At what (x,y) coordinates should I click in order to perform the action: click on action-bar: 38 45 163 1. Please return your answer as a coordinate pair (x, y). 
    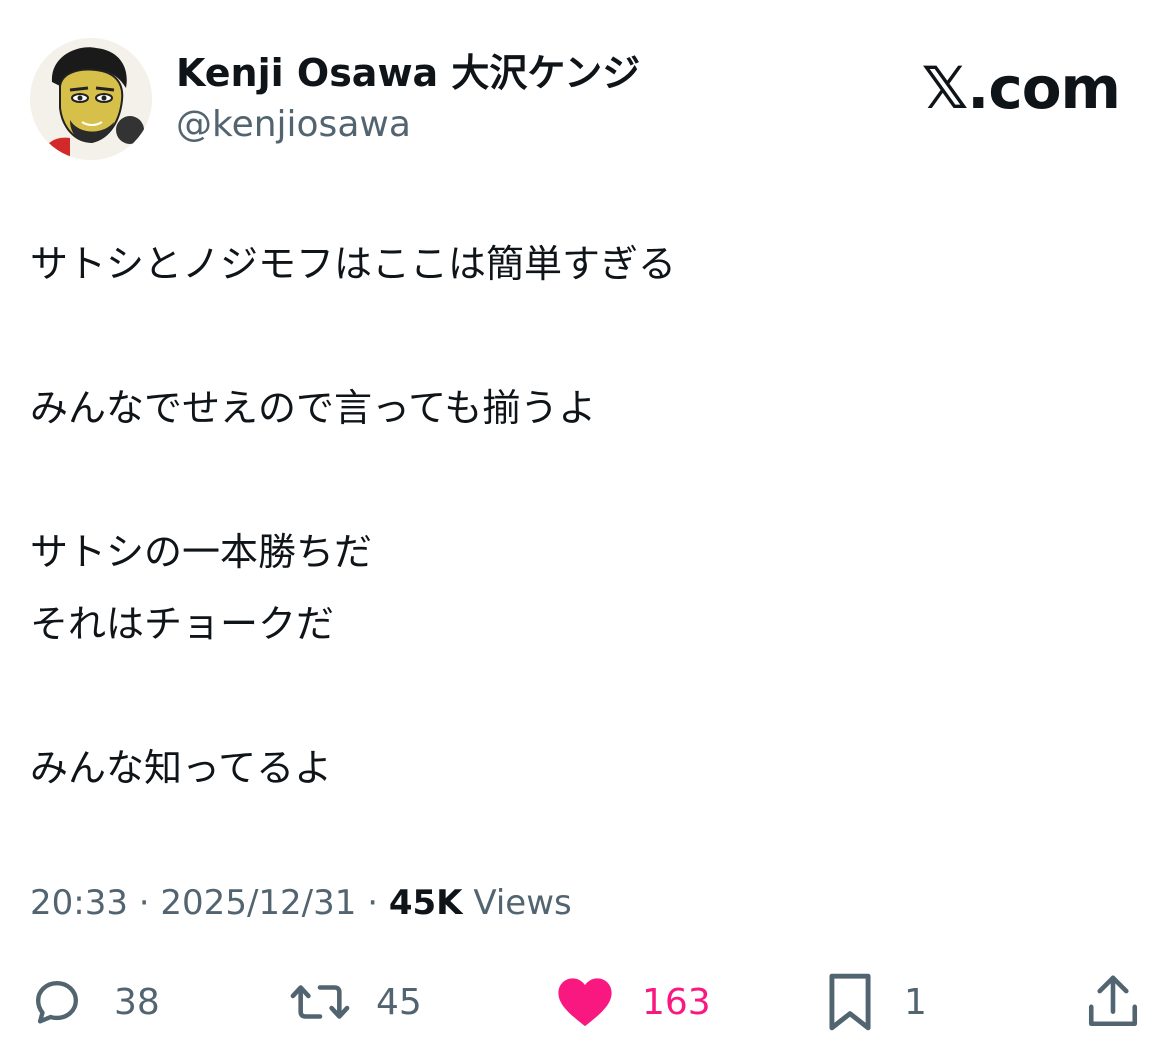
    Looking at the image, I should click on (585, 1002).